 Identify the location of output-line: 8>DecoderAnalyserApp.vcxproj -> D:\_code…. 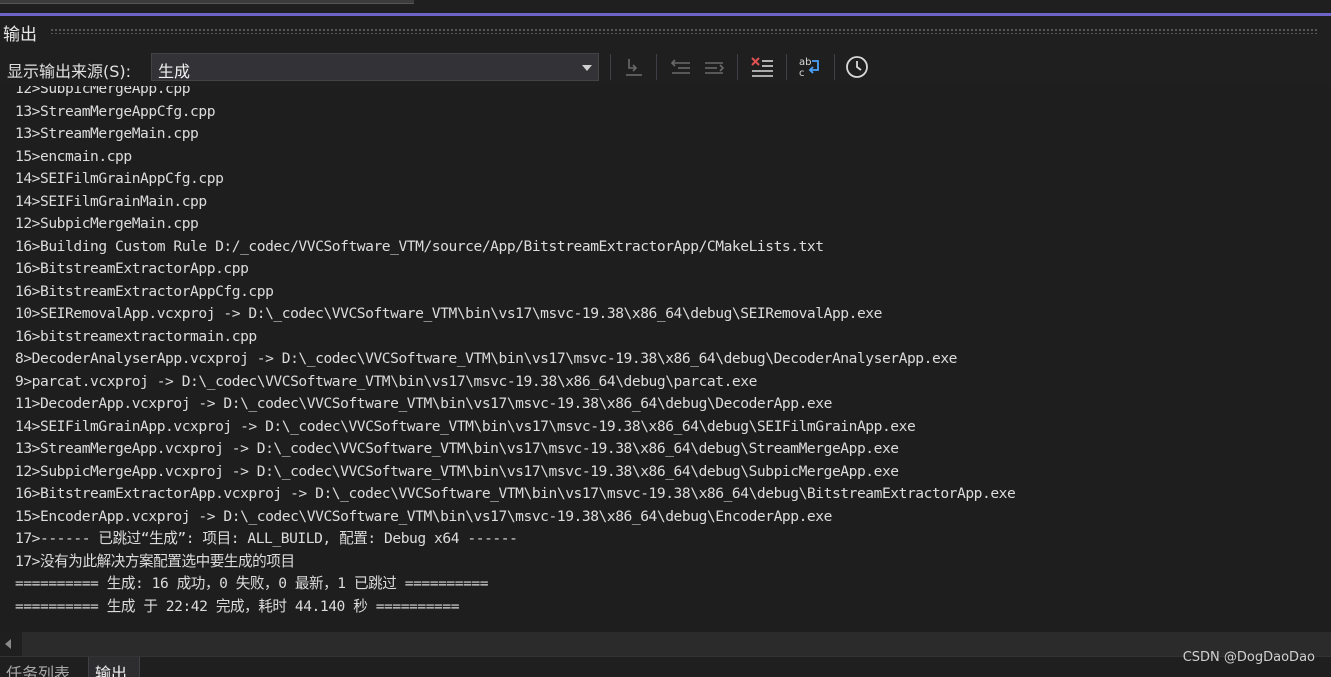
(486, 358).